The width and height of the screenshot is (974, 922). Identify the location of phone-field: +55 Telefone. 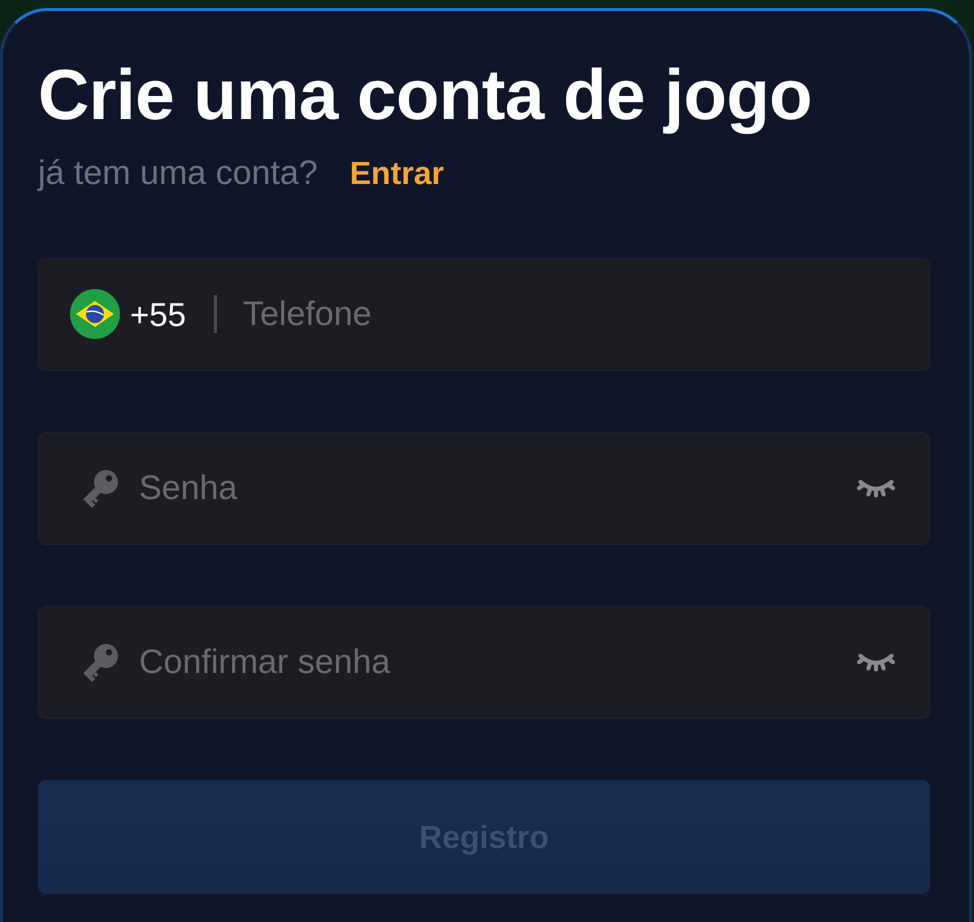
(484, 314).